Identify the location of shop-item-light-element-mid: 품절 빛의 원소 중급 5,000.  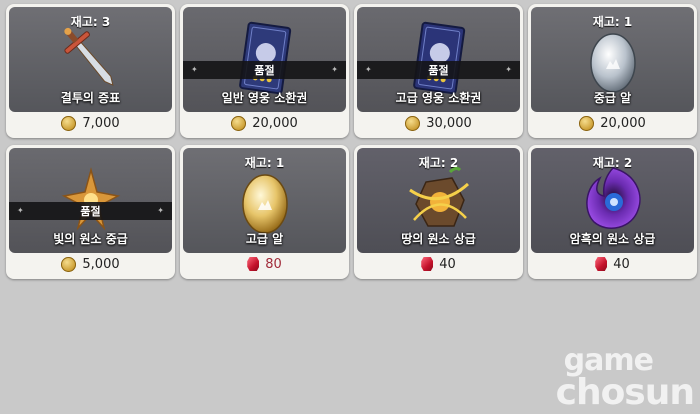
(90, 212).